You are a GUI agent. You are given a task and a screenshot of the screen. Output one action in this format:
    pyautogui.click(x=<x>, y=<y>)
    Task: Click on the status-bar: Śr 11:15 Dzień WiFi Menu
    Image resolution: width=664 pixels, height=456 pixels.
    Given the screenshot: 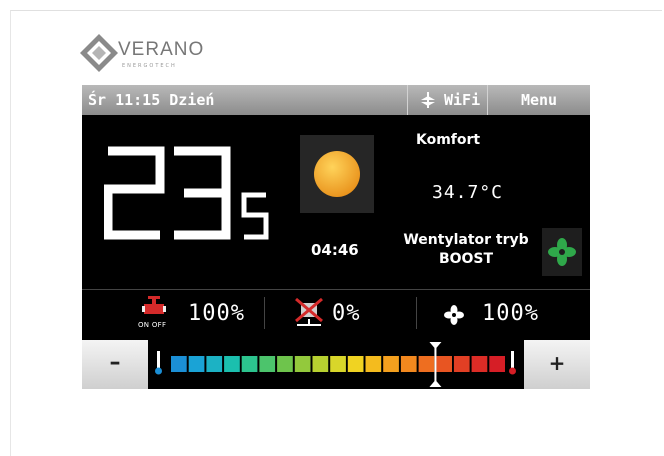 What is the action you would take?
    pyautogui.click(x=336, y=100)
    